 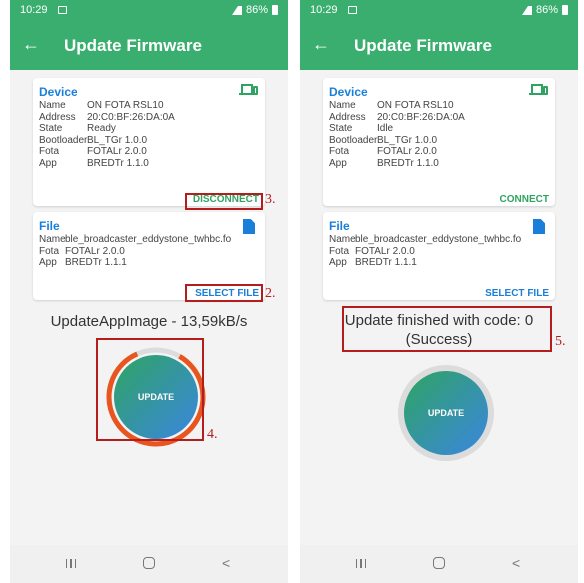 I want to click on annotation-step-2: 2., so click(x=270, y=293).